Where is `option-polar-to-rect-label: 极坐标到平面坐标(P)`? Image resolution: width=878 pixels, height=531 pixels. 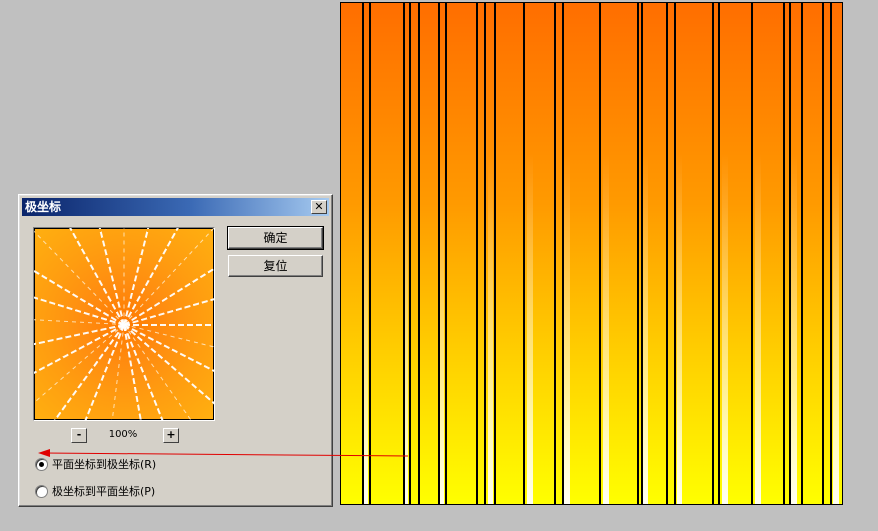
option-polar-to-rect-label: 极坐标到平面坐标(P) is located at coordinates (104, 491).